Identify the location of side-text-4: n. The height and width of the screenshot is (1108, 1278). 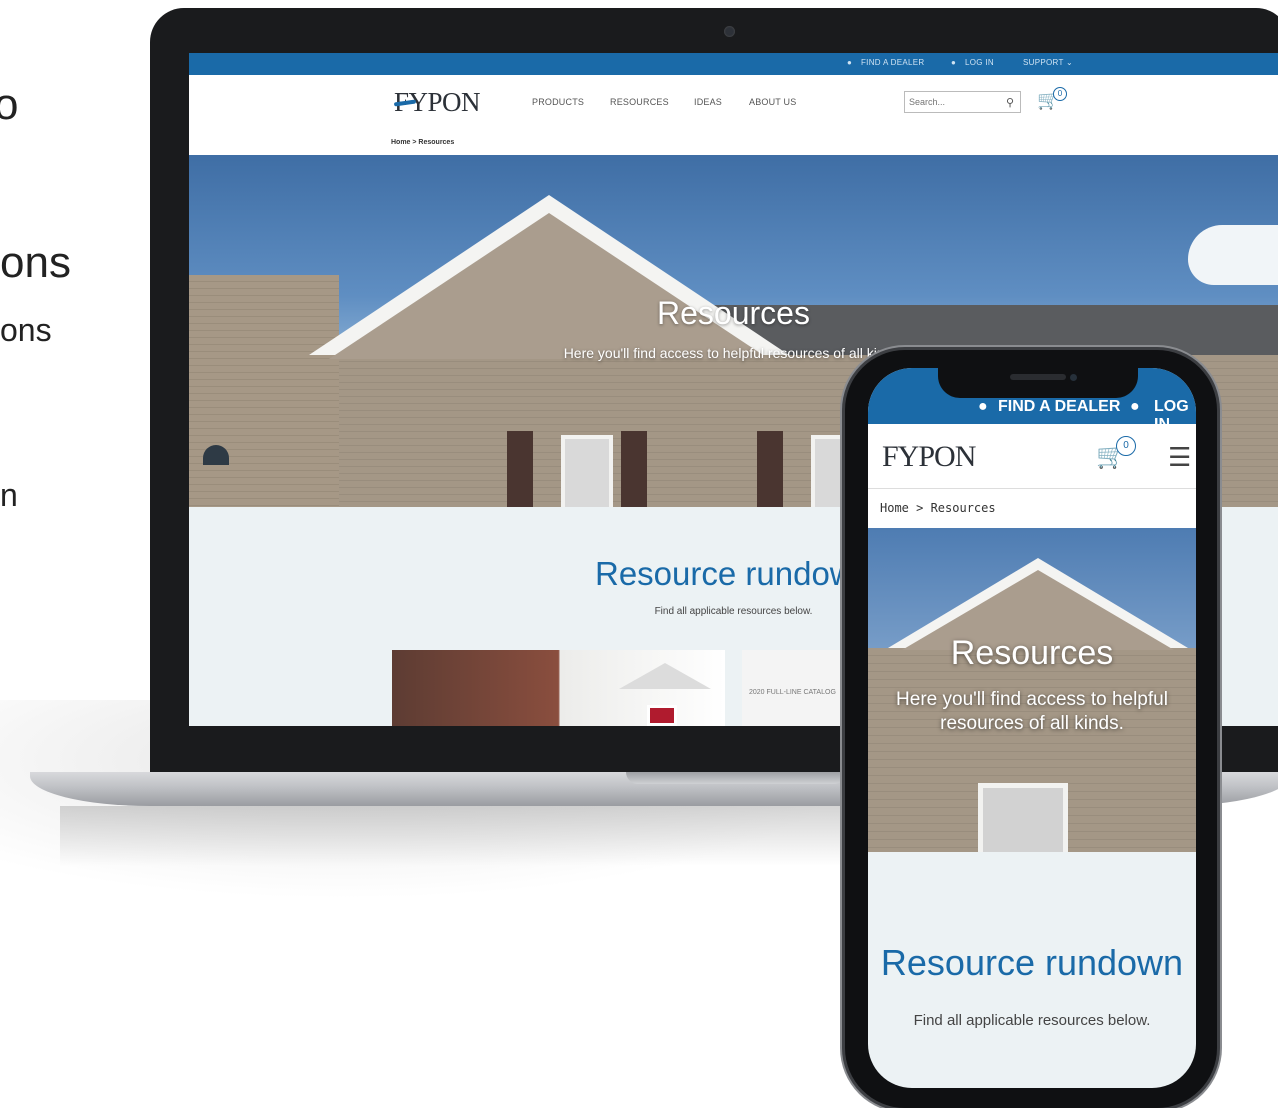
(9, 495).